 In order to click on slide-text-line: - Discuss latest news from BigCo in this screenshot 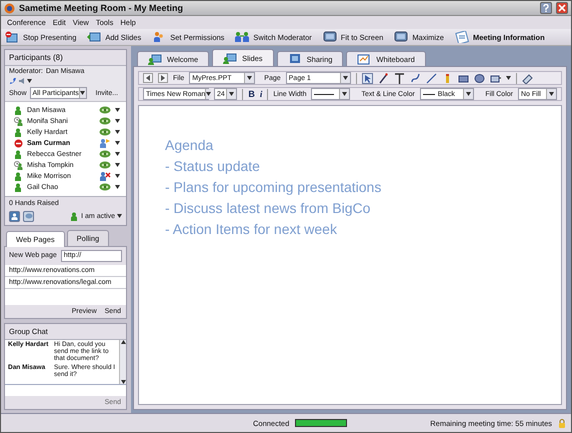, I will do `click(268, 208)`.